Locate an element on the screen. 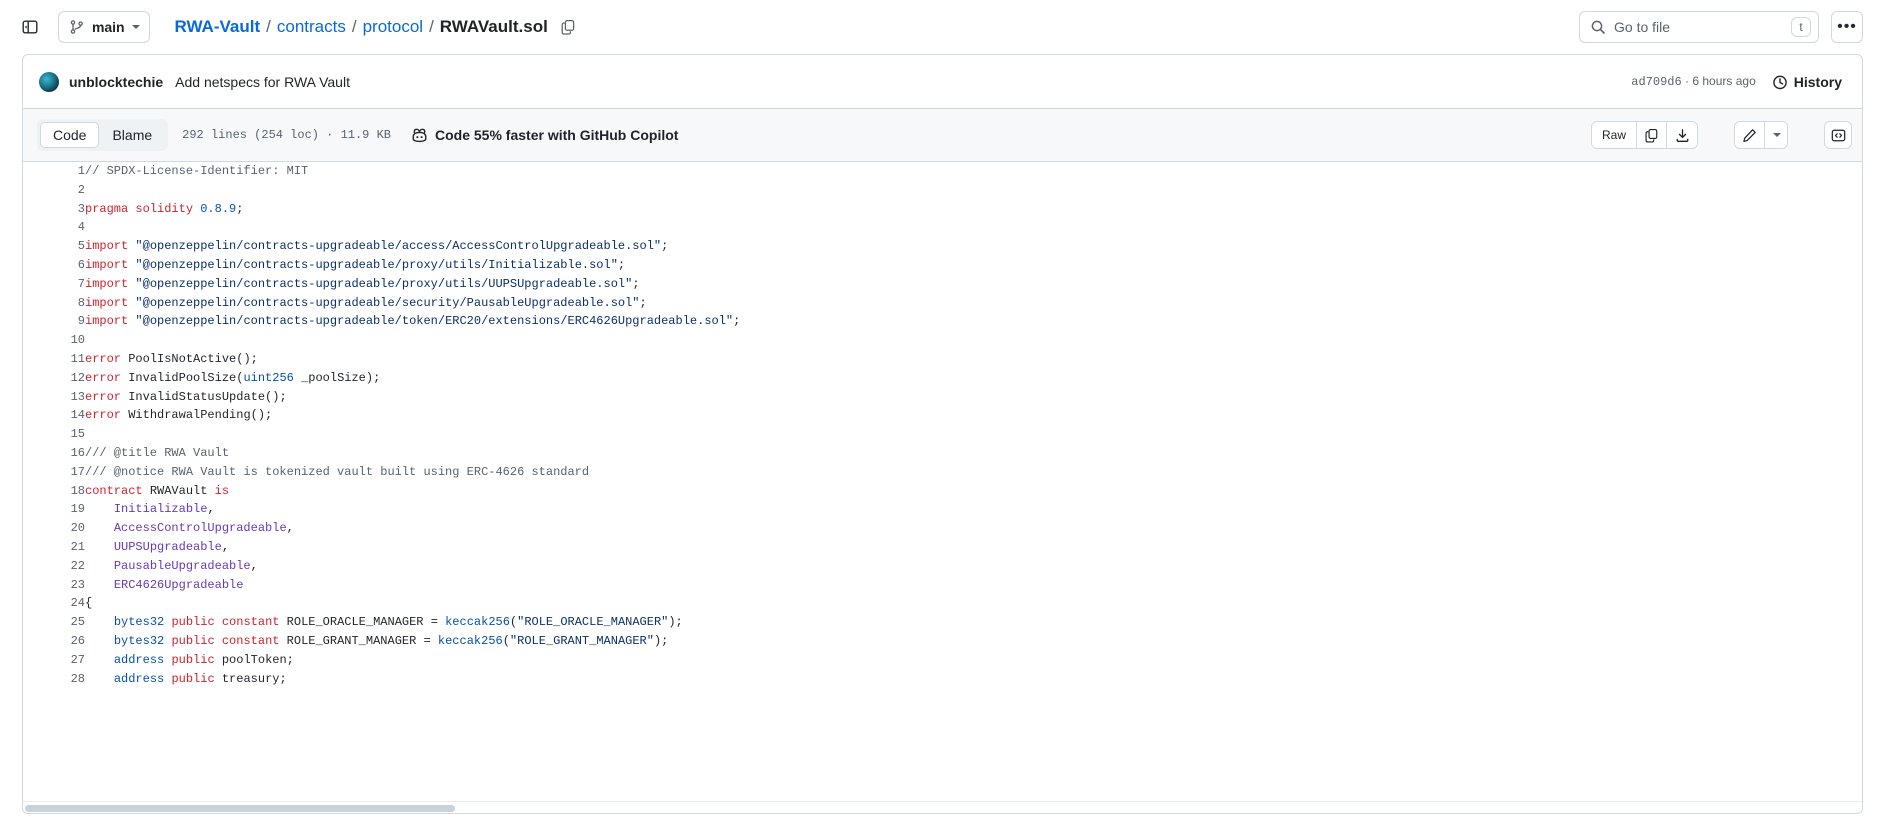 This screenshot has width=1885, height=819. tab-code: Code is located at coordinates (70, 135).